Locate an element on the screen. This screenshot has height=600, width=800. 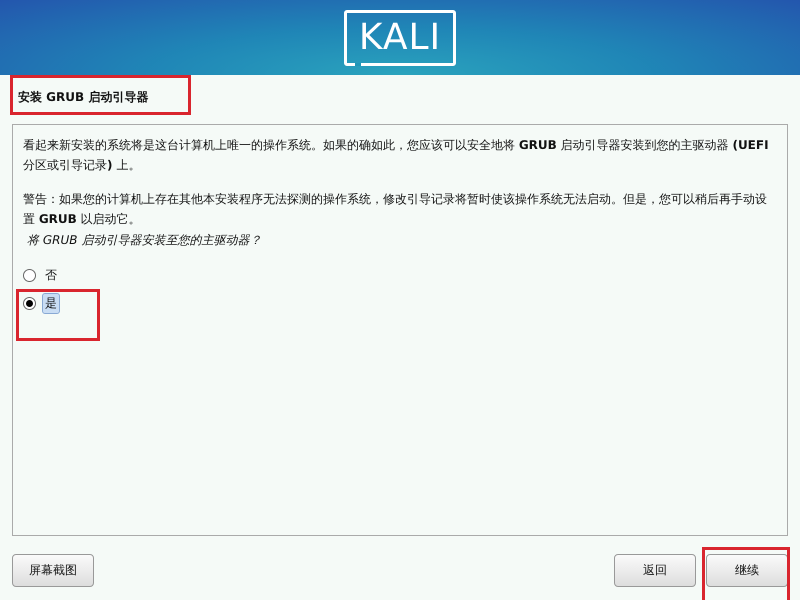
description-text: 警告：如果您的计算机上存在其他本安装程序无法探测的操作系统，修改引导记录将暂时使该操作系统无法启动。但是，您可以稍后再手动设置 GRUB 以启动它。 is located at coordinates (395, 209).